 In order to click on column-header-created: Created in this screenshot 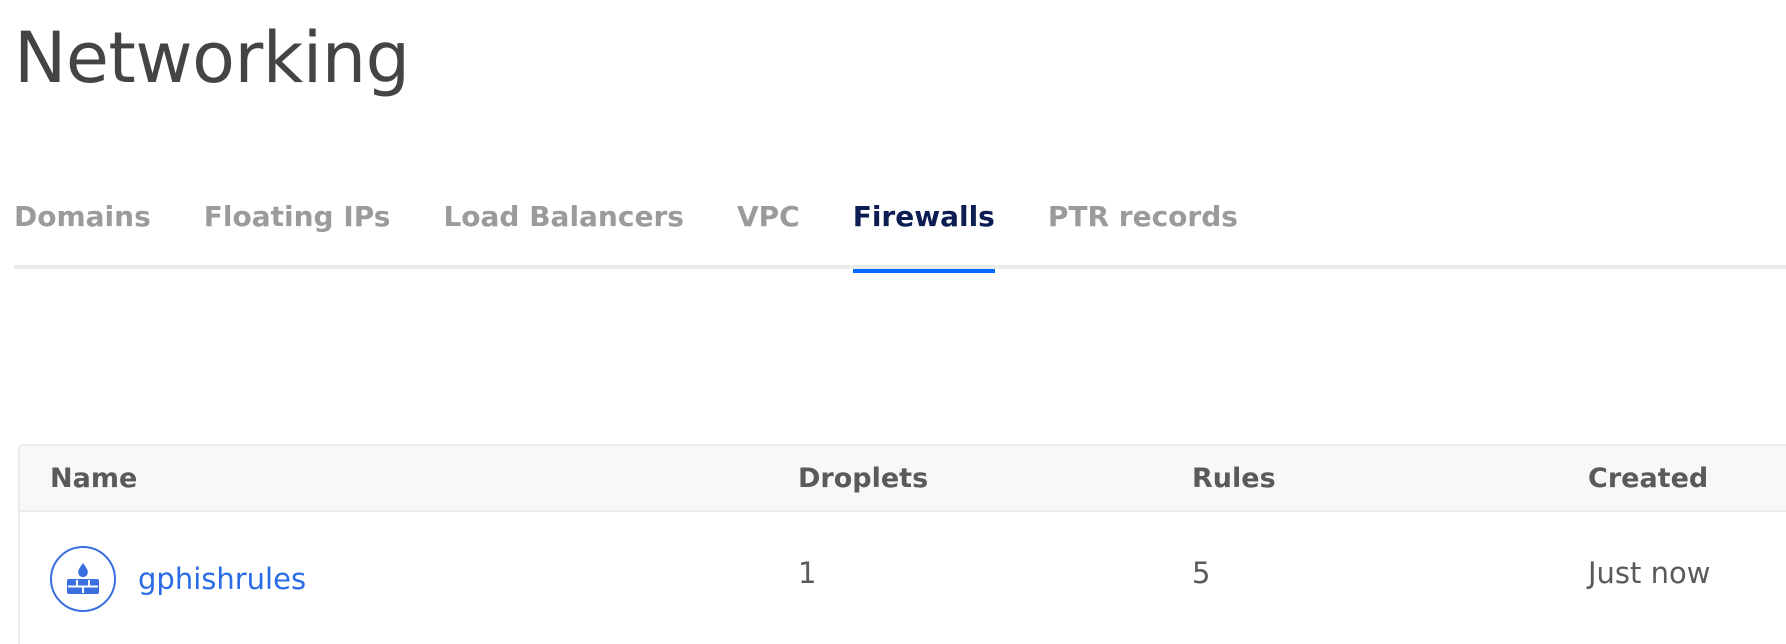, I will do `click(1648, 478)`.